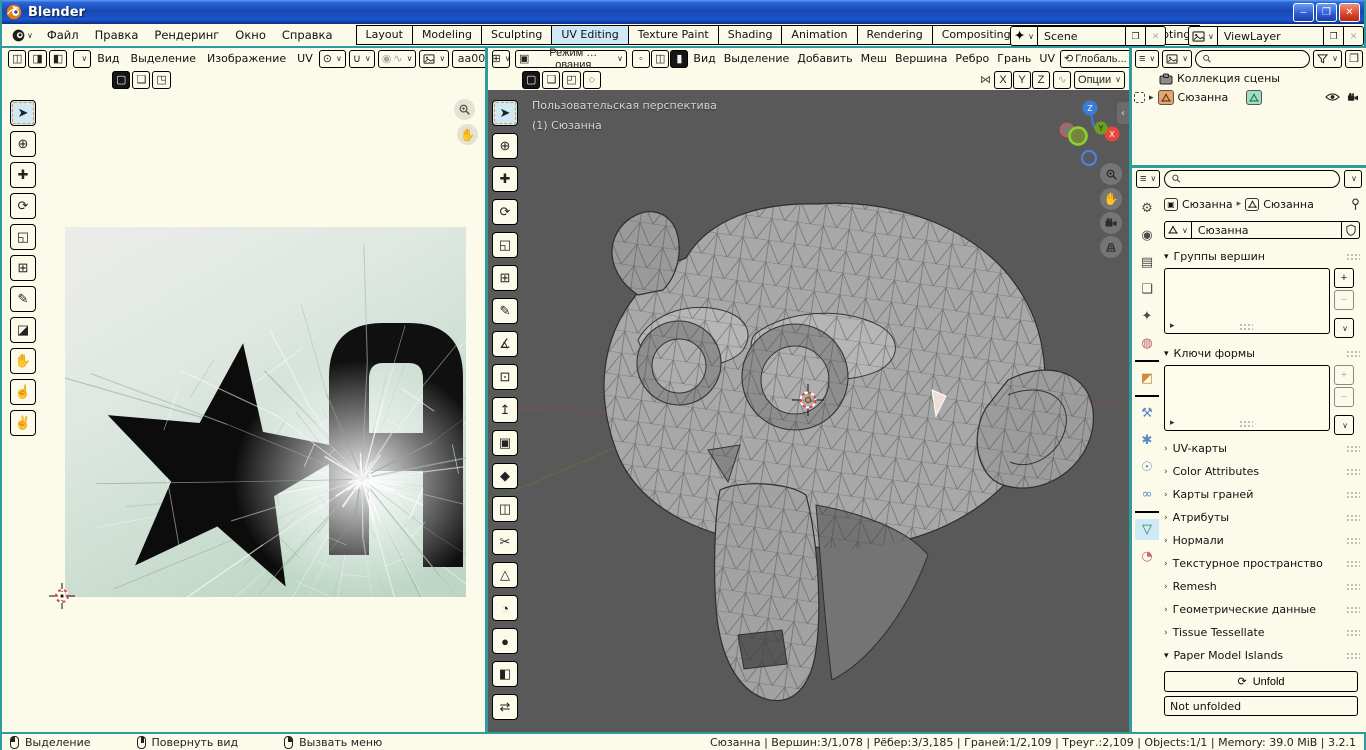 The width and height of the screenshot is (1366, 750). I want to click on tab-material: ◔, so click(1147, 556).